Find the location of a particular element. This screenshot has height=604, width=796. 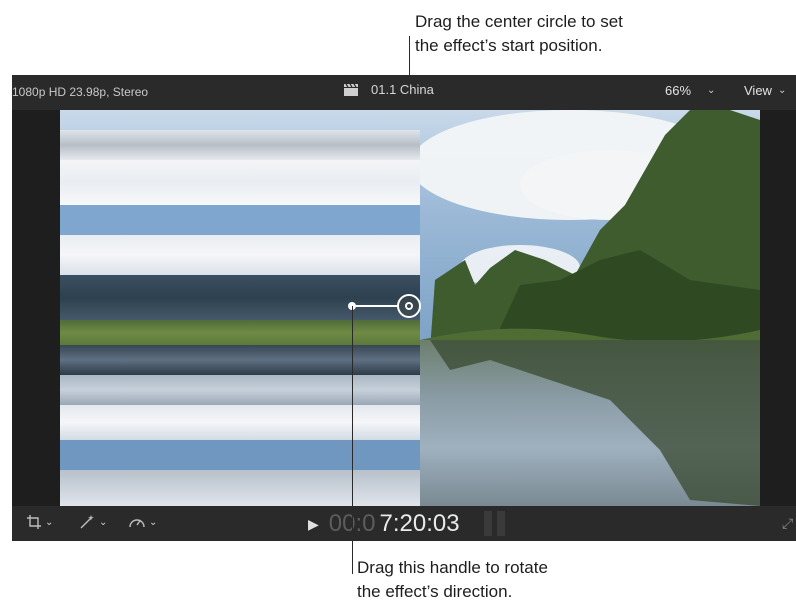

crop-menu: ⌄ is located at coordinates (39, 522).